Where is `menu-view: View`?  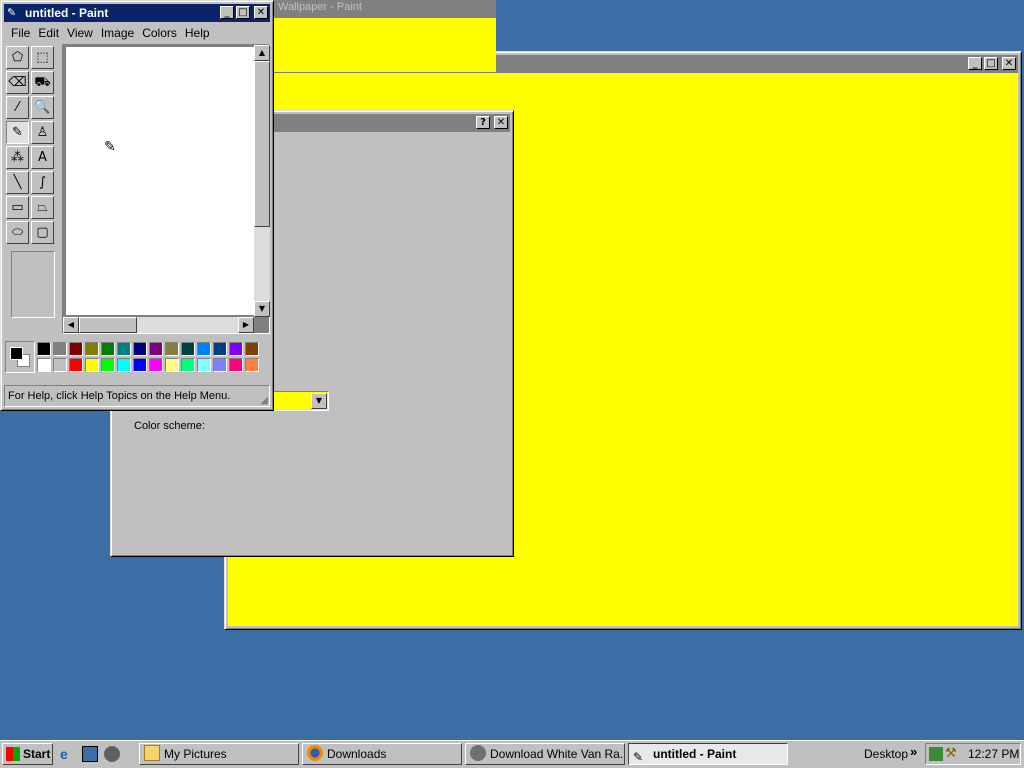
menu-view: View is located at coordinates (80, 33).